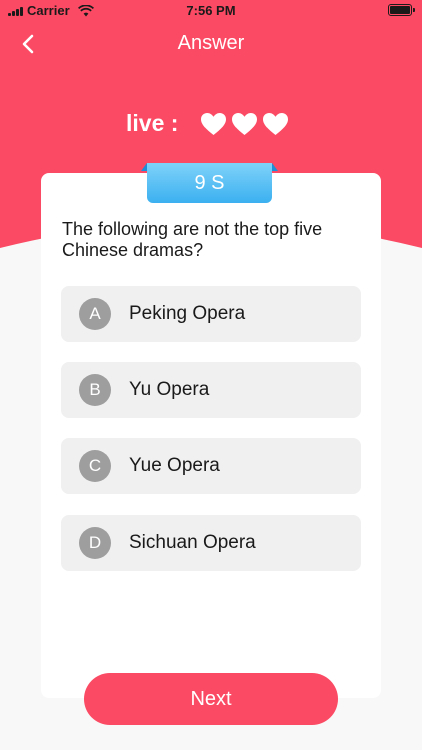 Image resolution: width=422 pixels, height=750 pixels. Describe the element at coordinates (211, 390) in the screenshot. I see `option-b: B Yu Opera` at that location.